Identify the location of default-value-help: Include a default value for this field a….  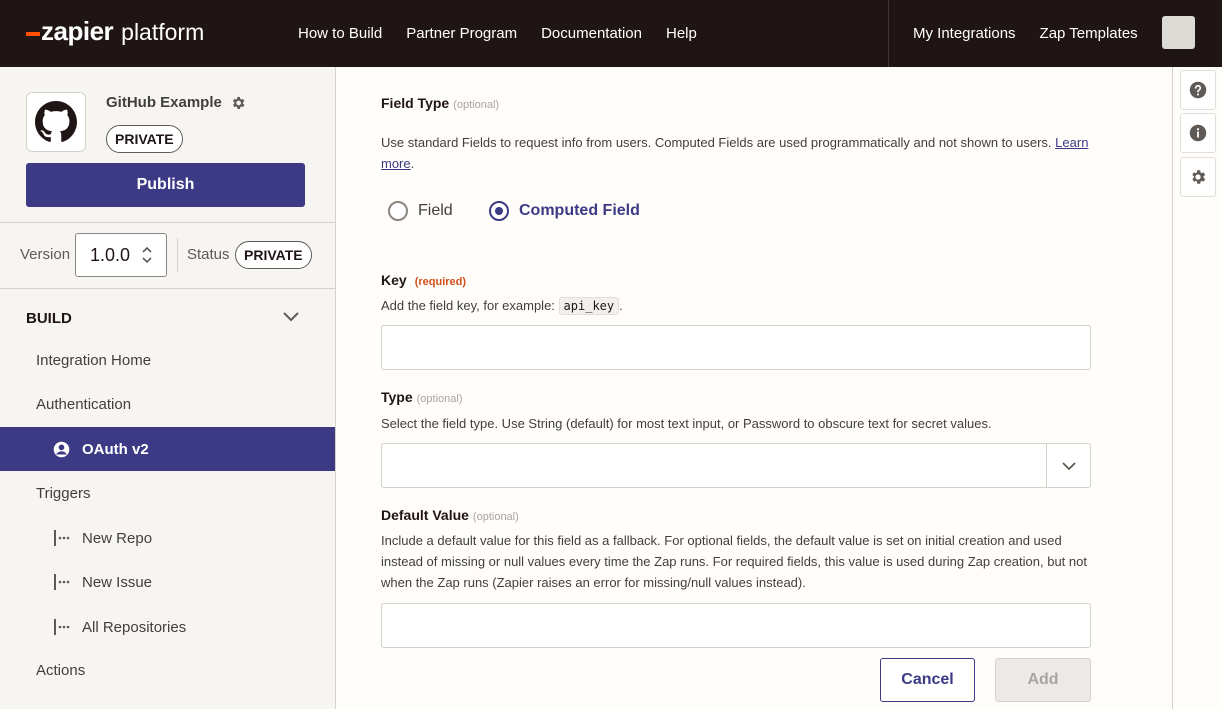
(734, 561).